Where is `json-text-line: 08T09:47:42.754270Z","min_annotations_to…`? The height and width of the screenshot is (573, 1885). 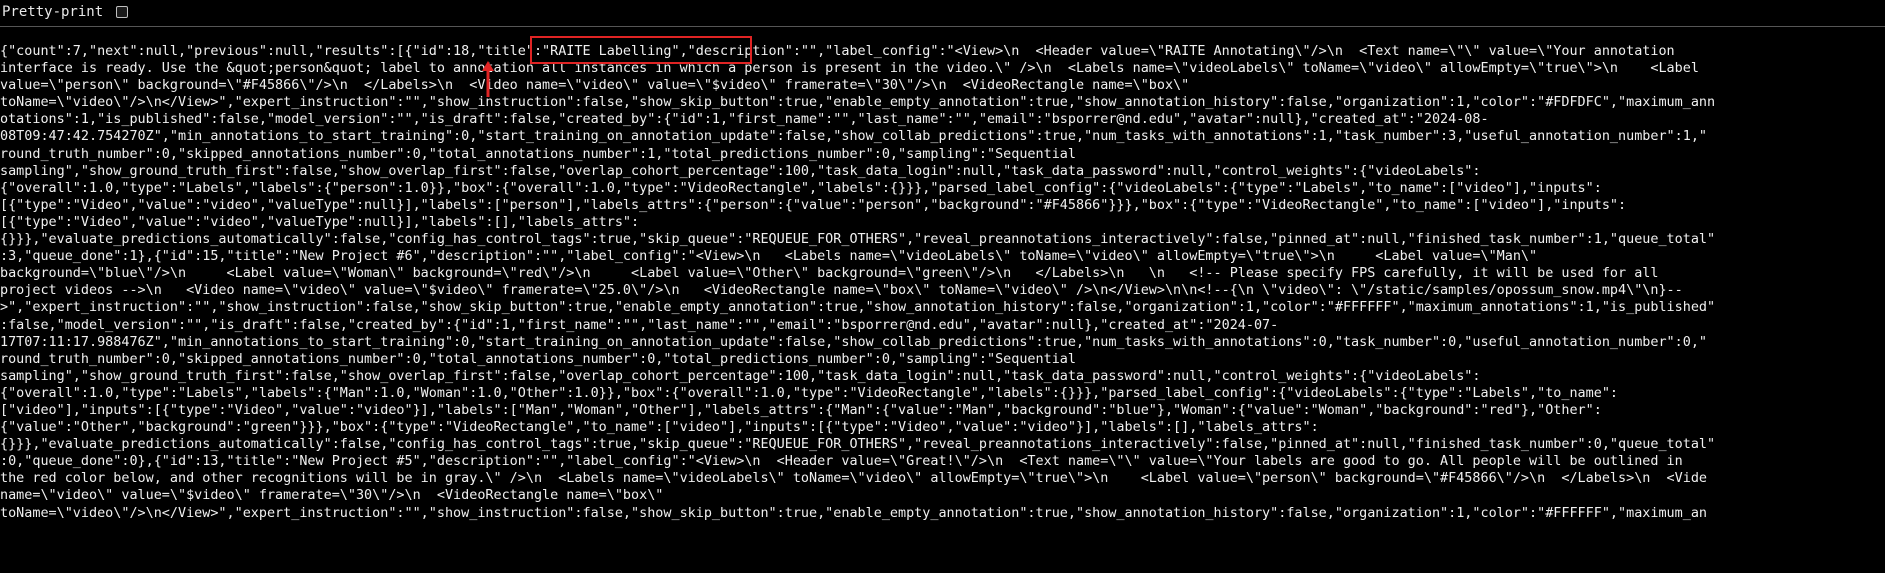
json-text-line: 08T09:47:42.754270Z","min_annotations_to… is located at coordinates (854, 137).